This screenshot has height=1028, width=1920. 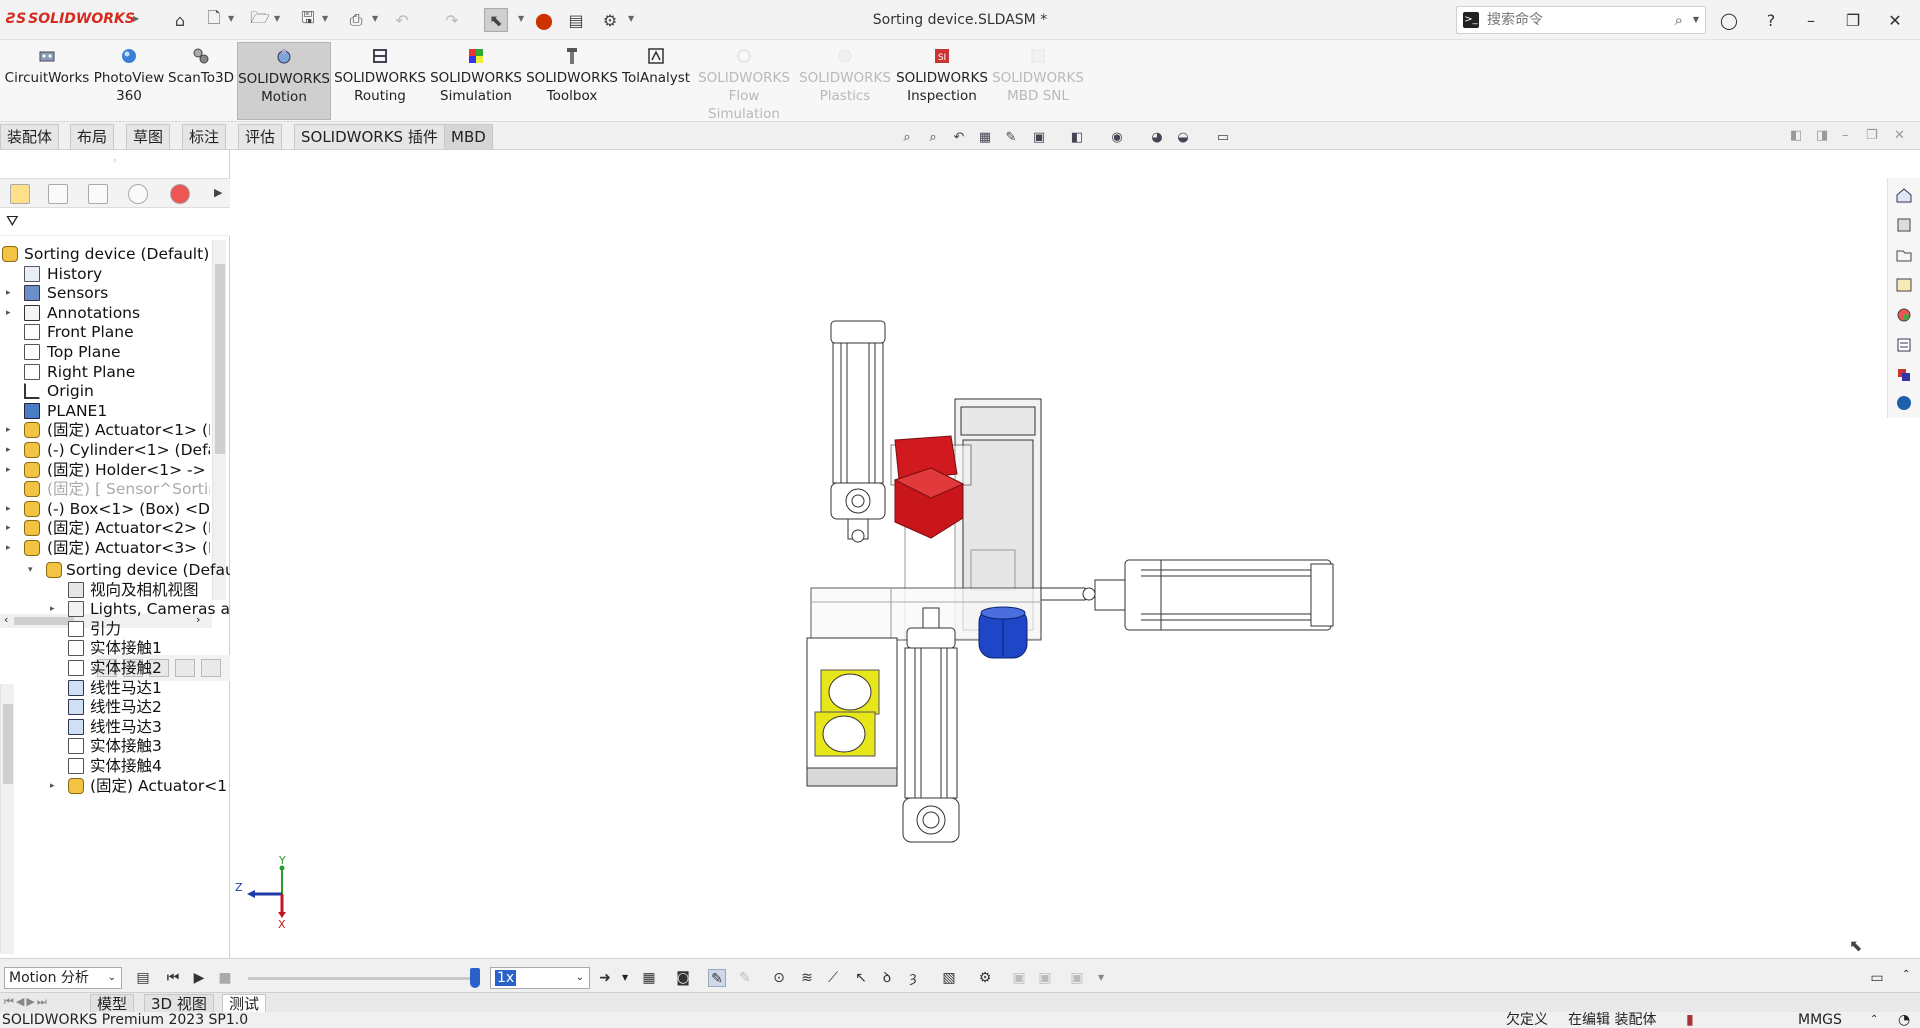 What do you see at coordinates (129, 81) in the screenshot?
I see `photoview-button: PhotoView360` at bounding box center [129, 81].